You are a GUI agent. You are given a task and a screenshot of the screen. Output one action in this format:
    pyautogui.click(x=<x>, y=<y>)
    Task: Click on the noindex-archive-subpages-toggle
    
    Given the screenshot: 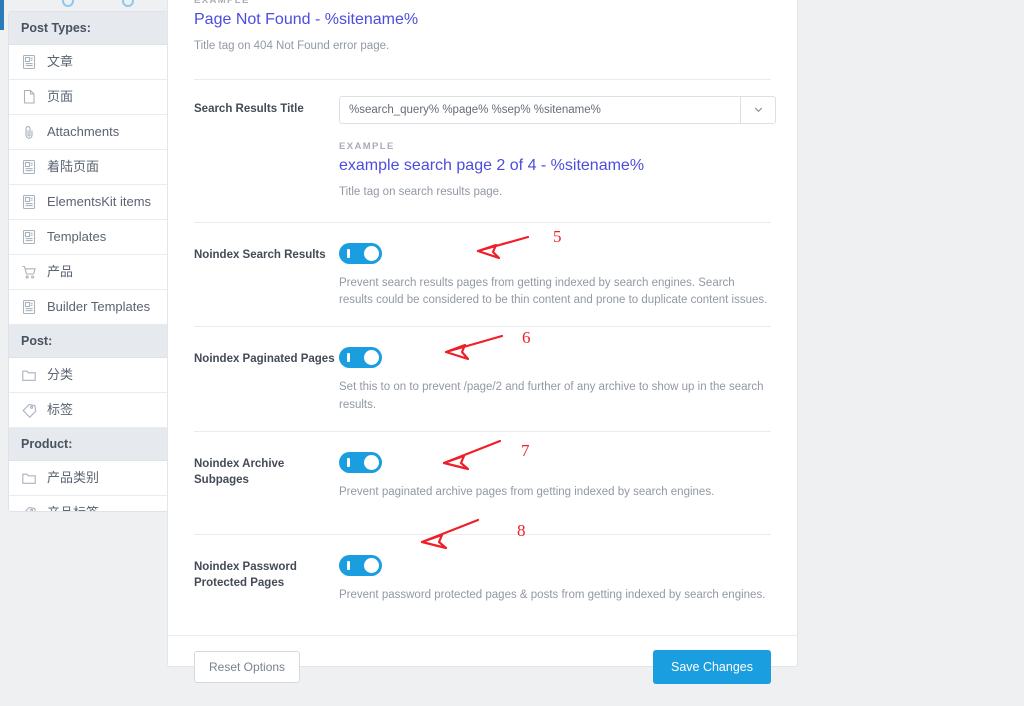 What is the action you would take?
    pyautogui.click(x=360, y=462)
    